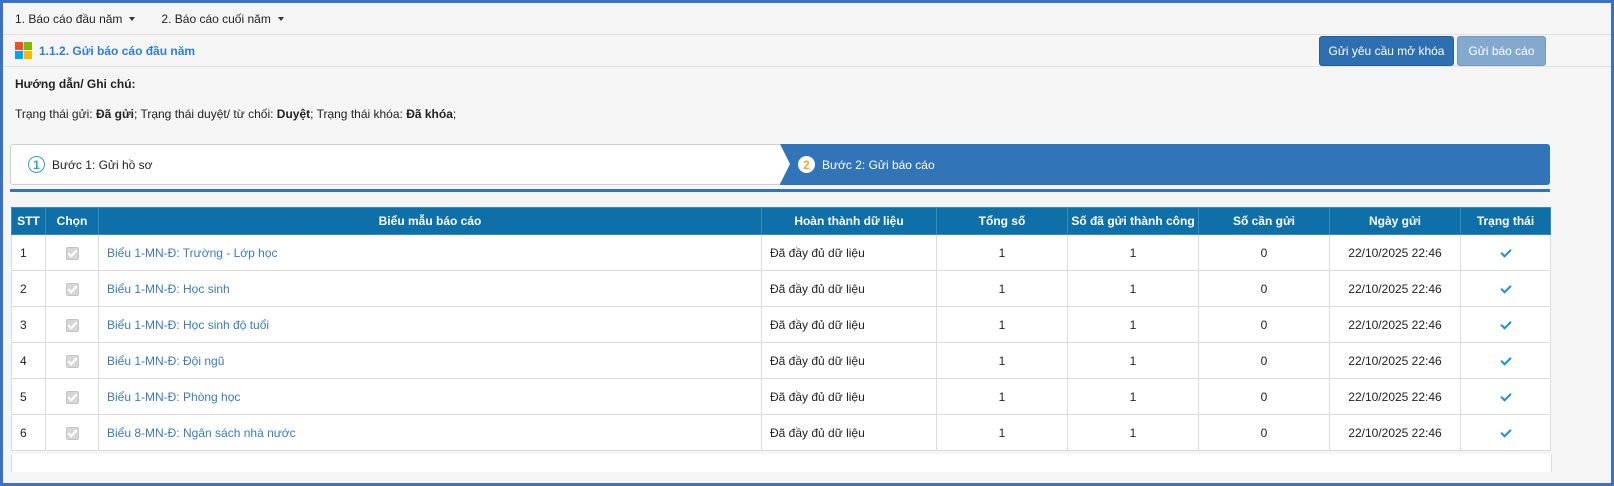  I want to click on row-form-cell: Biểu 1-MN-Đ: Học sinh, so click(430, 288).